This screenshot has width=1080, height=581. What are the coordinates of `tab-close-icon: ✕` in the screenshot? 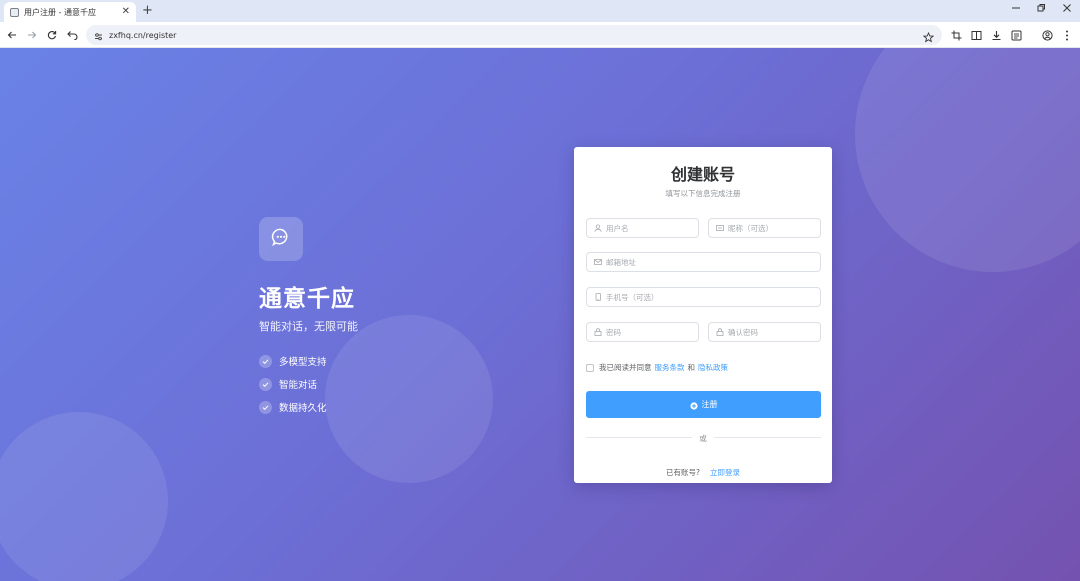 It's located at (126, 12).